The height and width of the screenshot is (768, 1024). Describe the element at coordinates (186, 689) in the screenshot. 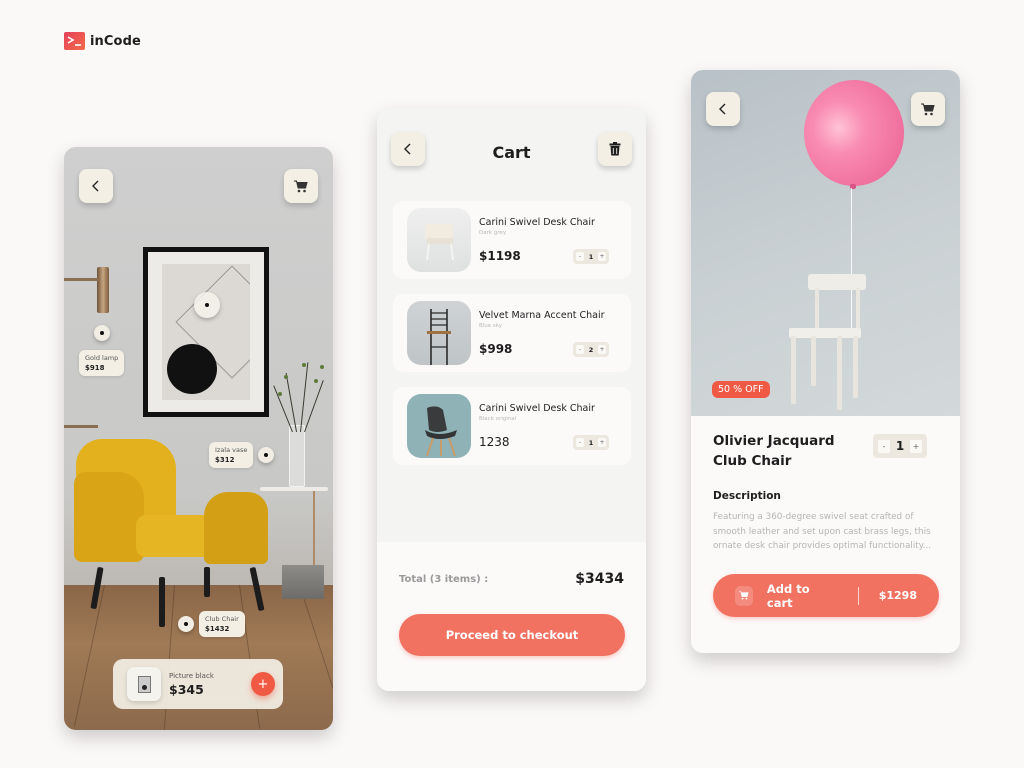

I see `product-price: $345` at that location.